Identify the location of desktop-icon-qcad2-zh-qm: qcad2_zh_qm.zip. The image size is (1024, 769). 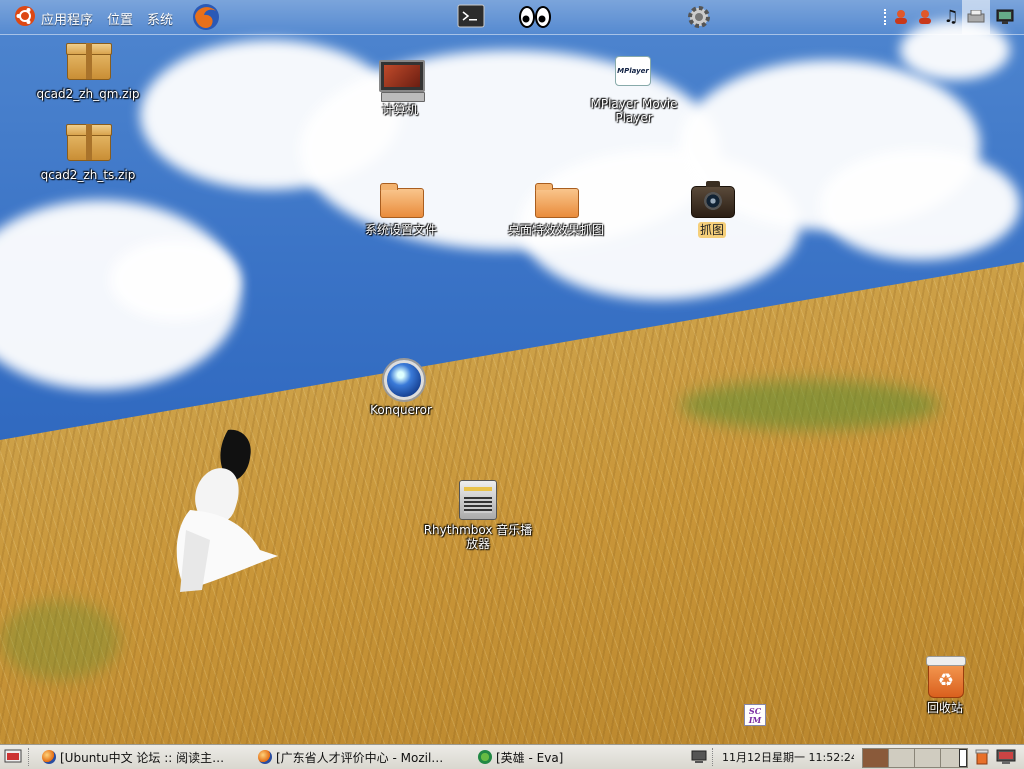
(88, 72).